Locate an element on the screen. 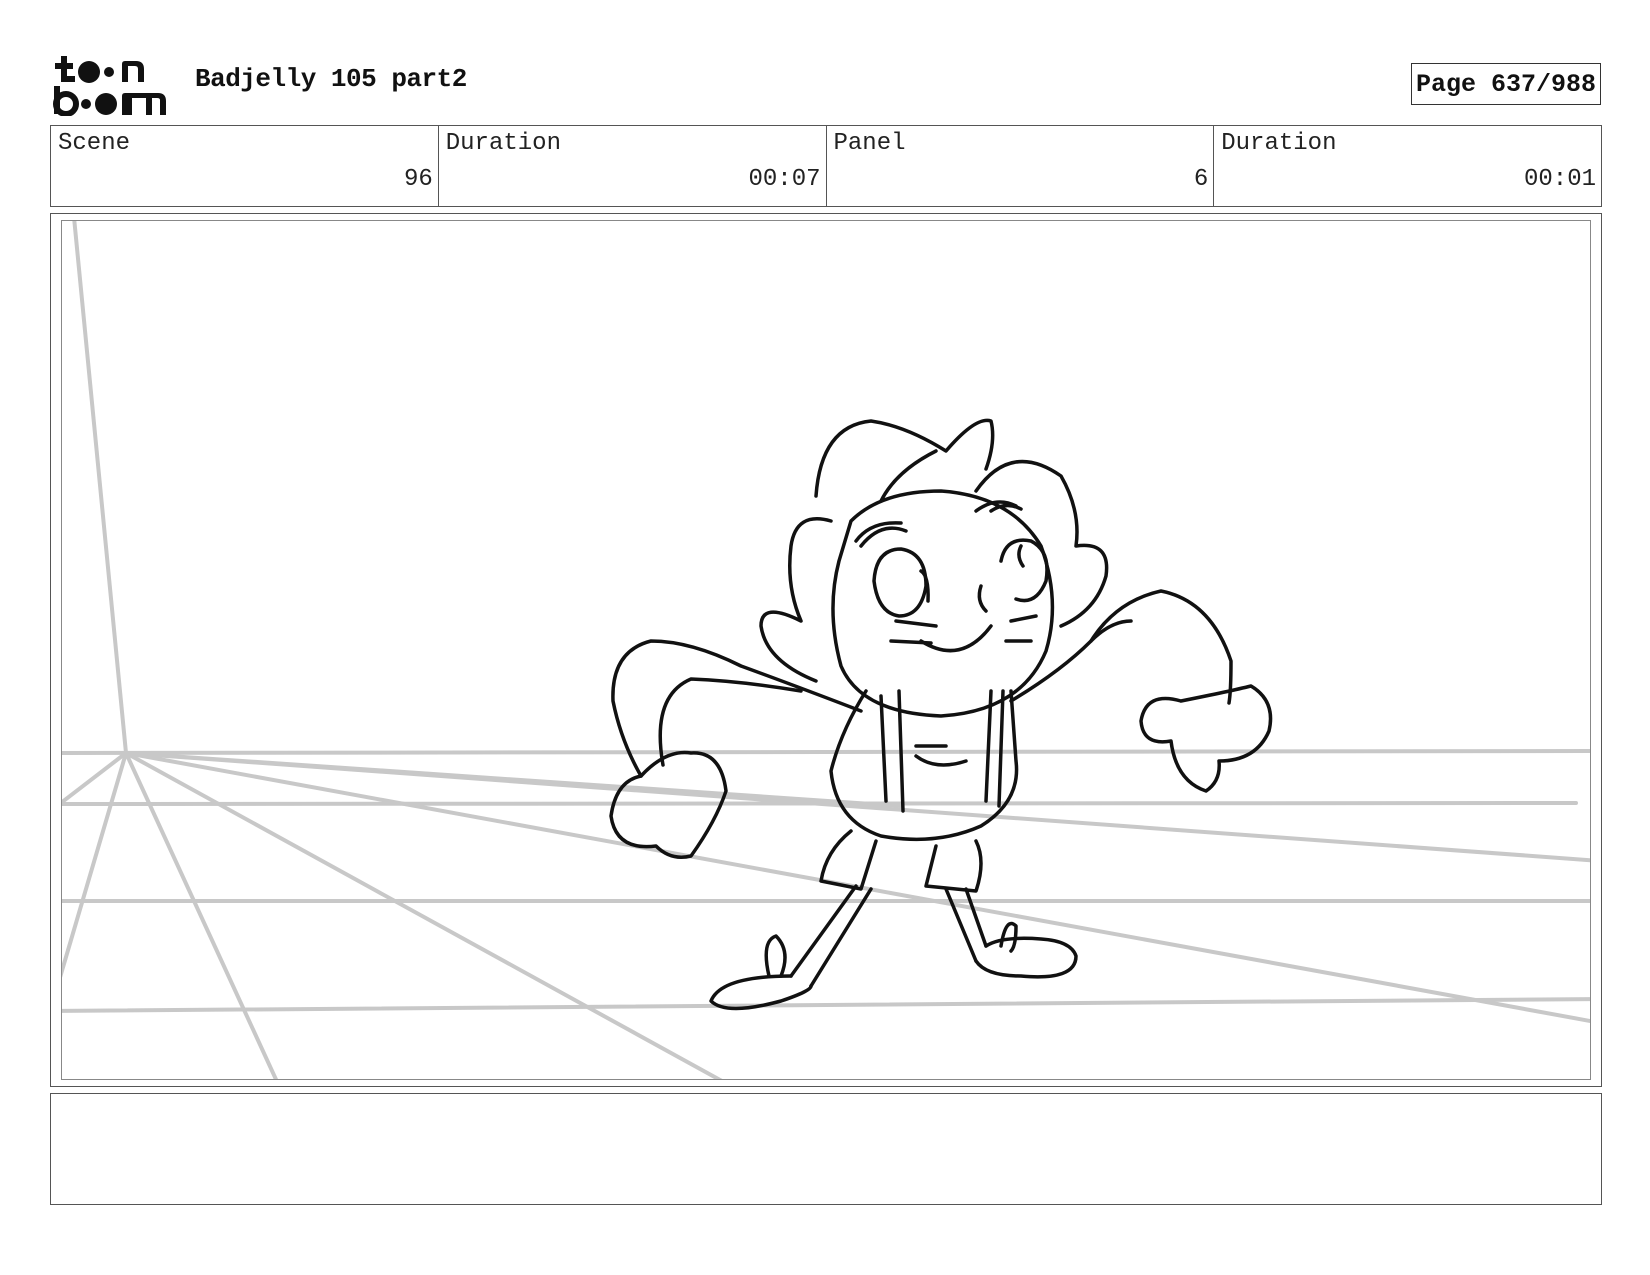 The height and width of the screenshot is (1275, 1650). scene-value: 96 is located at coordinates (418, 179).